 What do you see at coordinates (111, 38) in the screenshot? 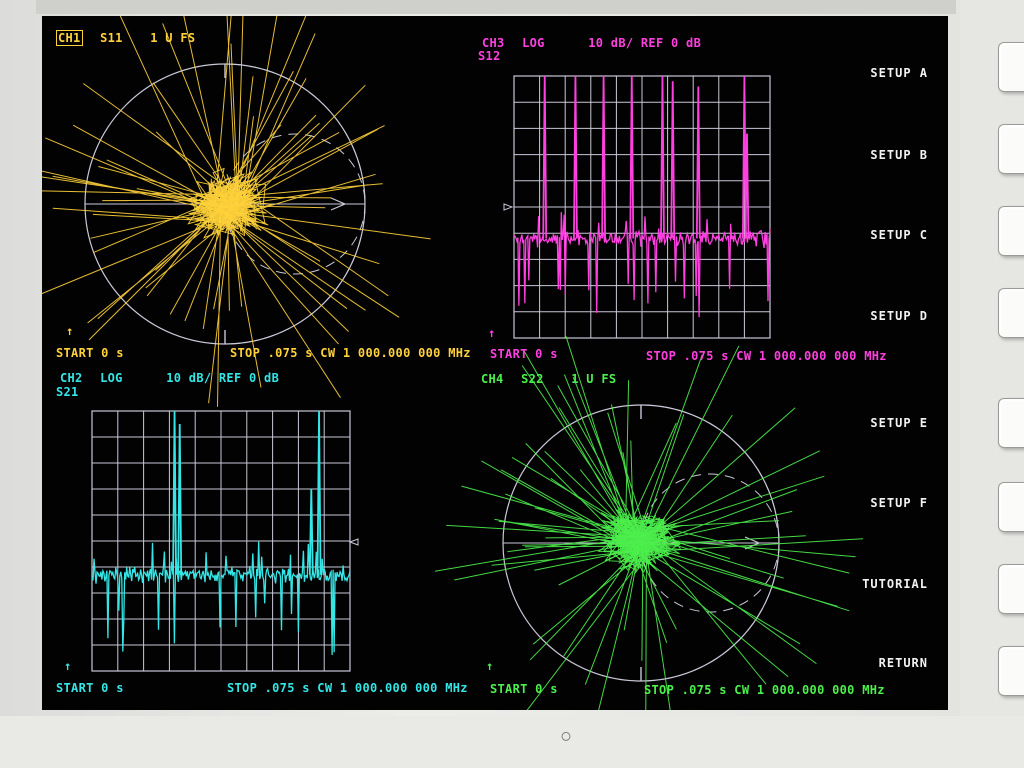
I see `ch1-parameter: S11` at bounding box center [111, 38].